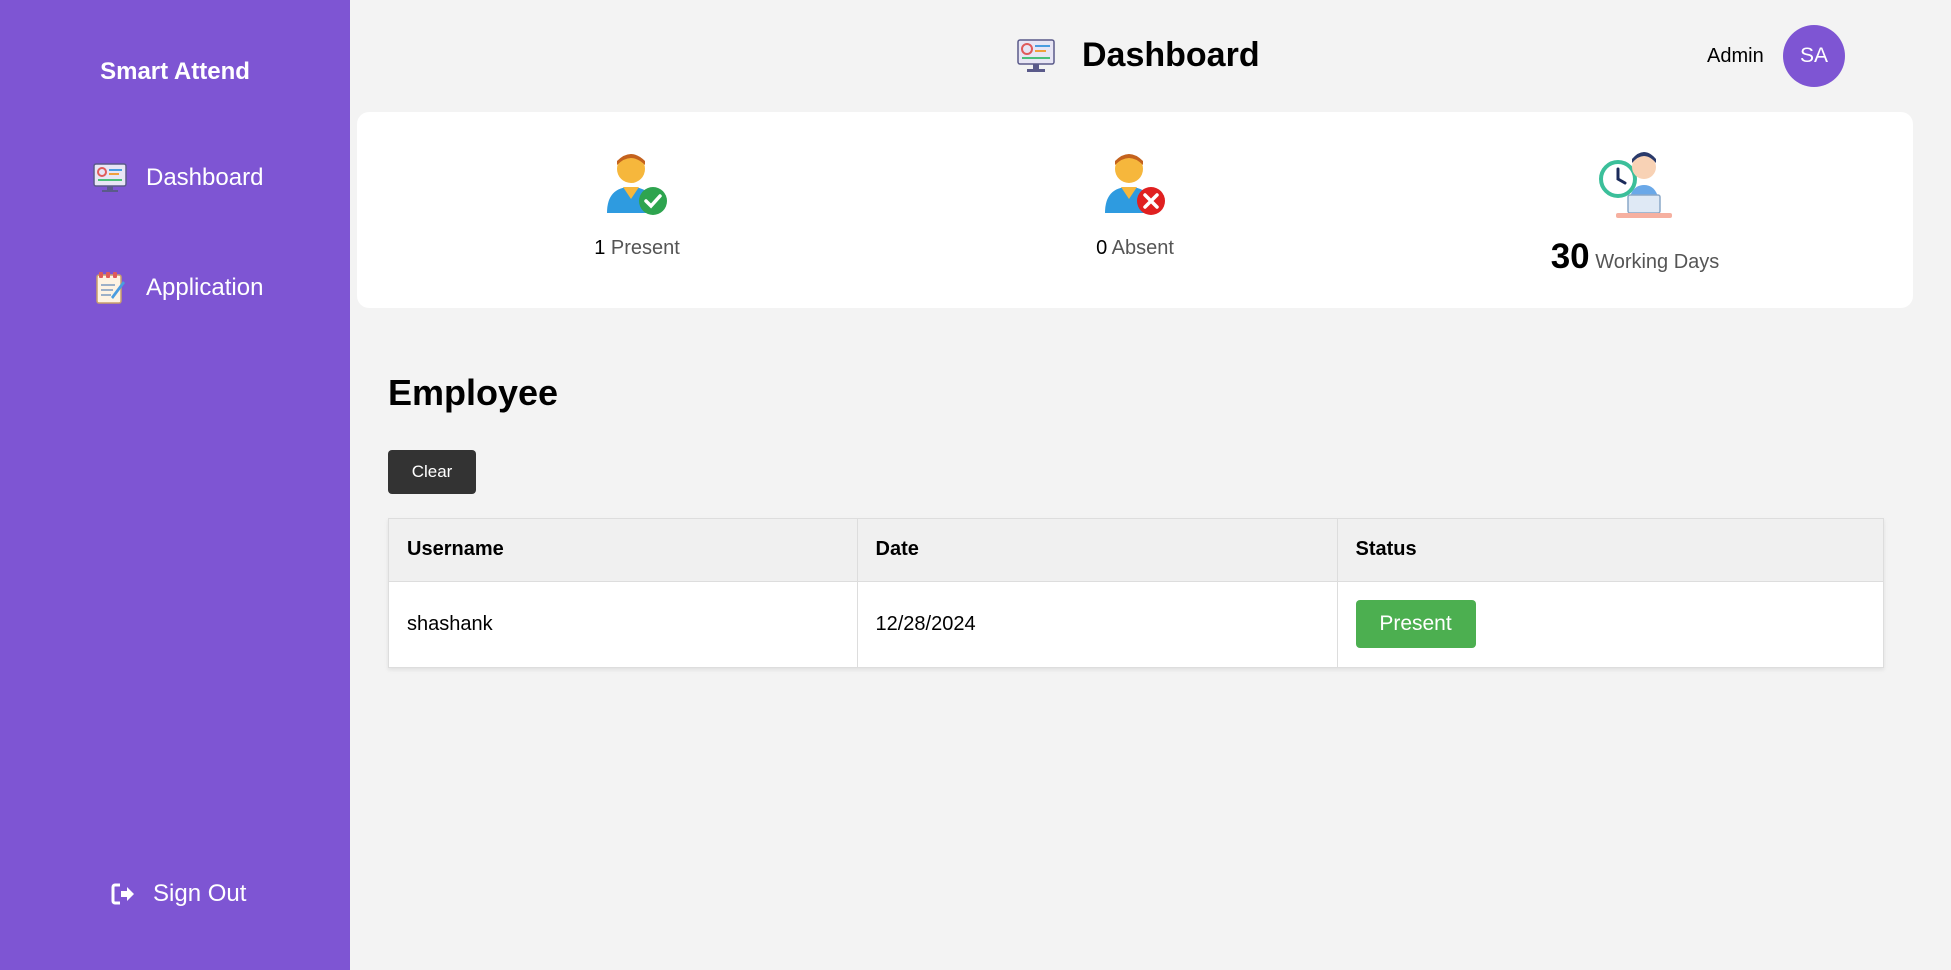  I want to click on cell-date: 12/28/2024, so click(1097, 624).